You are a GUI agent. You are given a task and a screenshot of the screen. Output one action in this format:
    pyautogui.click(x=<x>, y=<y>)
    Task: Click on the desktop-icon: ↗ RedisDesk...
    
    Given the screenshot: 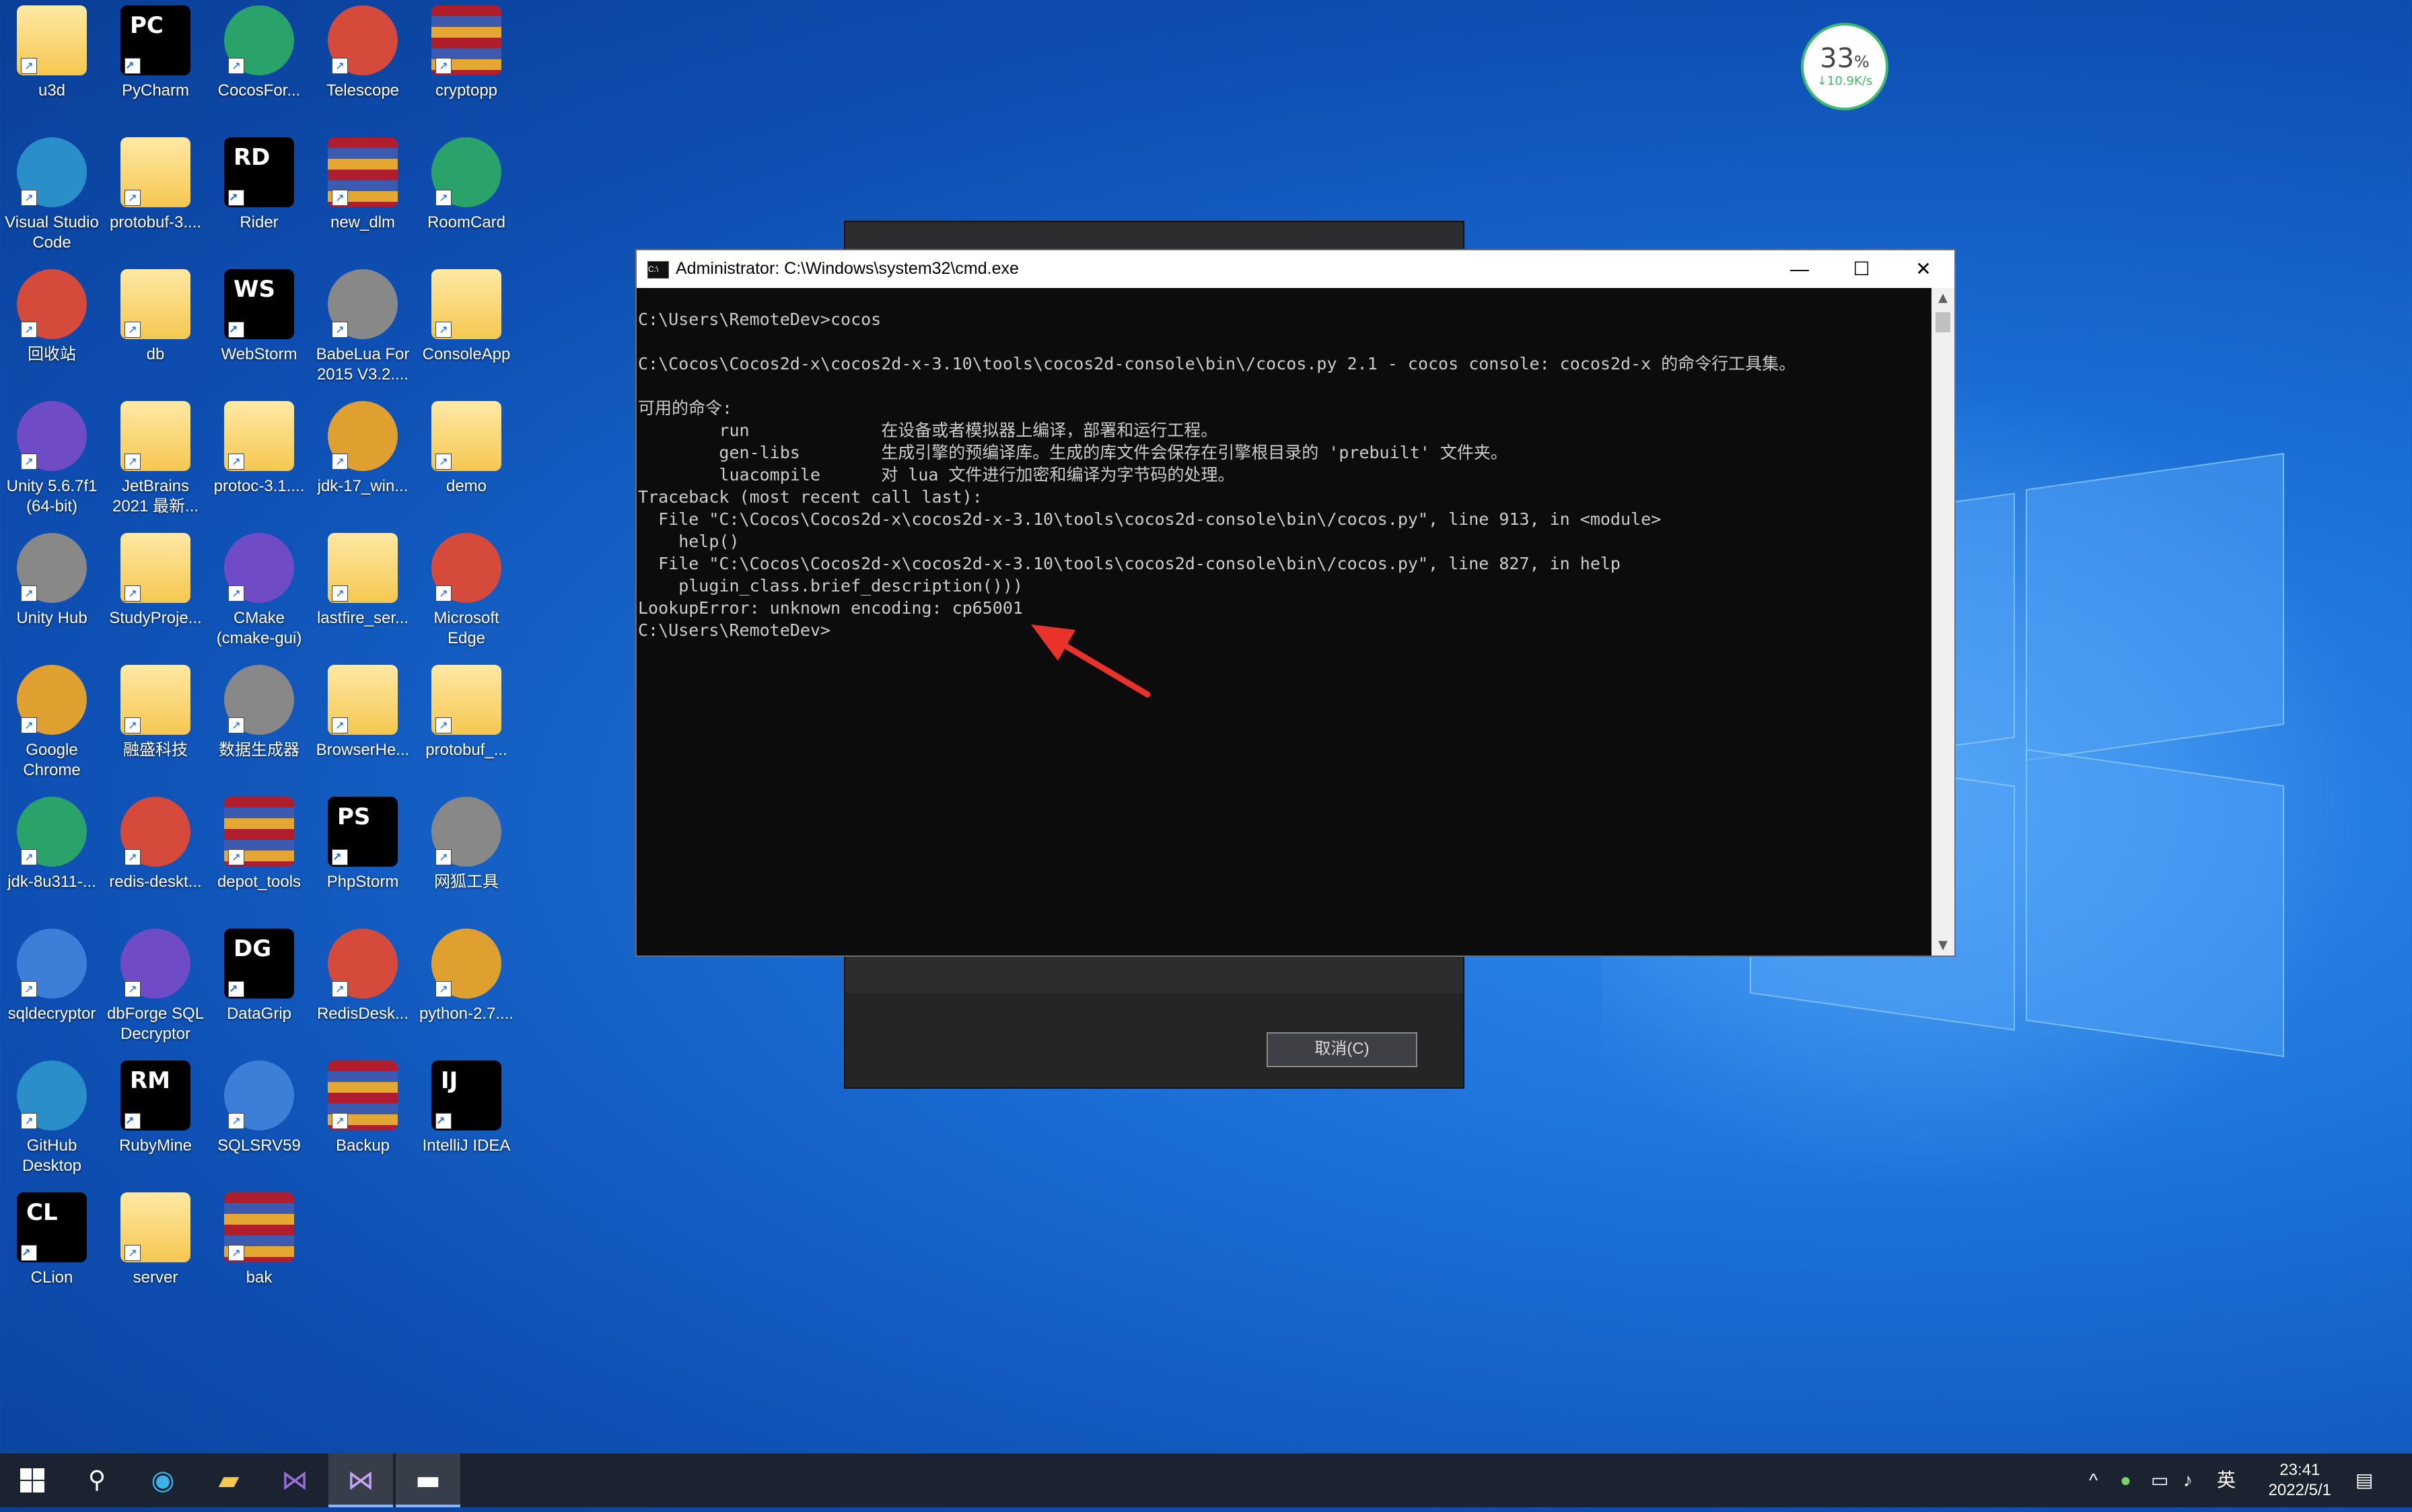 What is the action you would take?
    pyautogui.click(x=362, y=988)
    